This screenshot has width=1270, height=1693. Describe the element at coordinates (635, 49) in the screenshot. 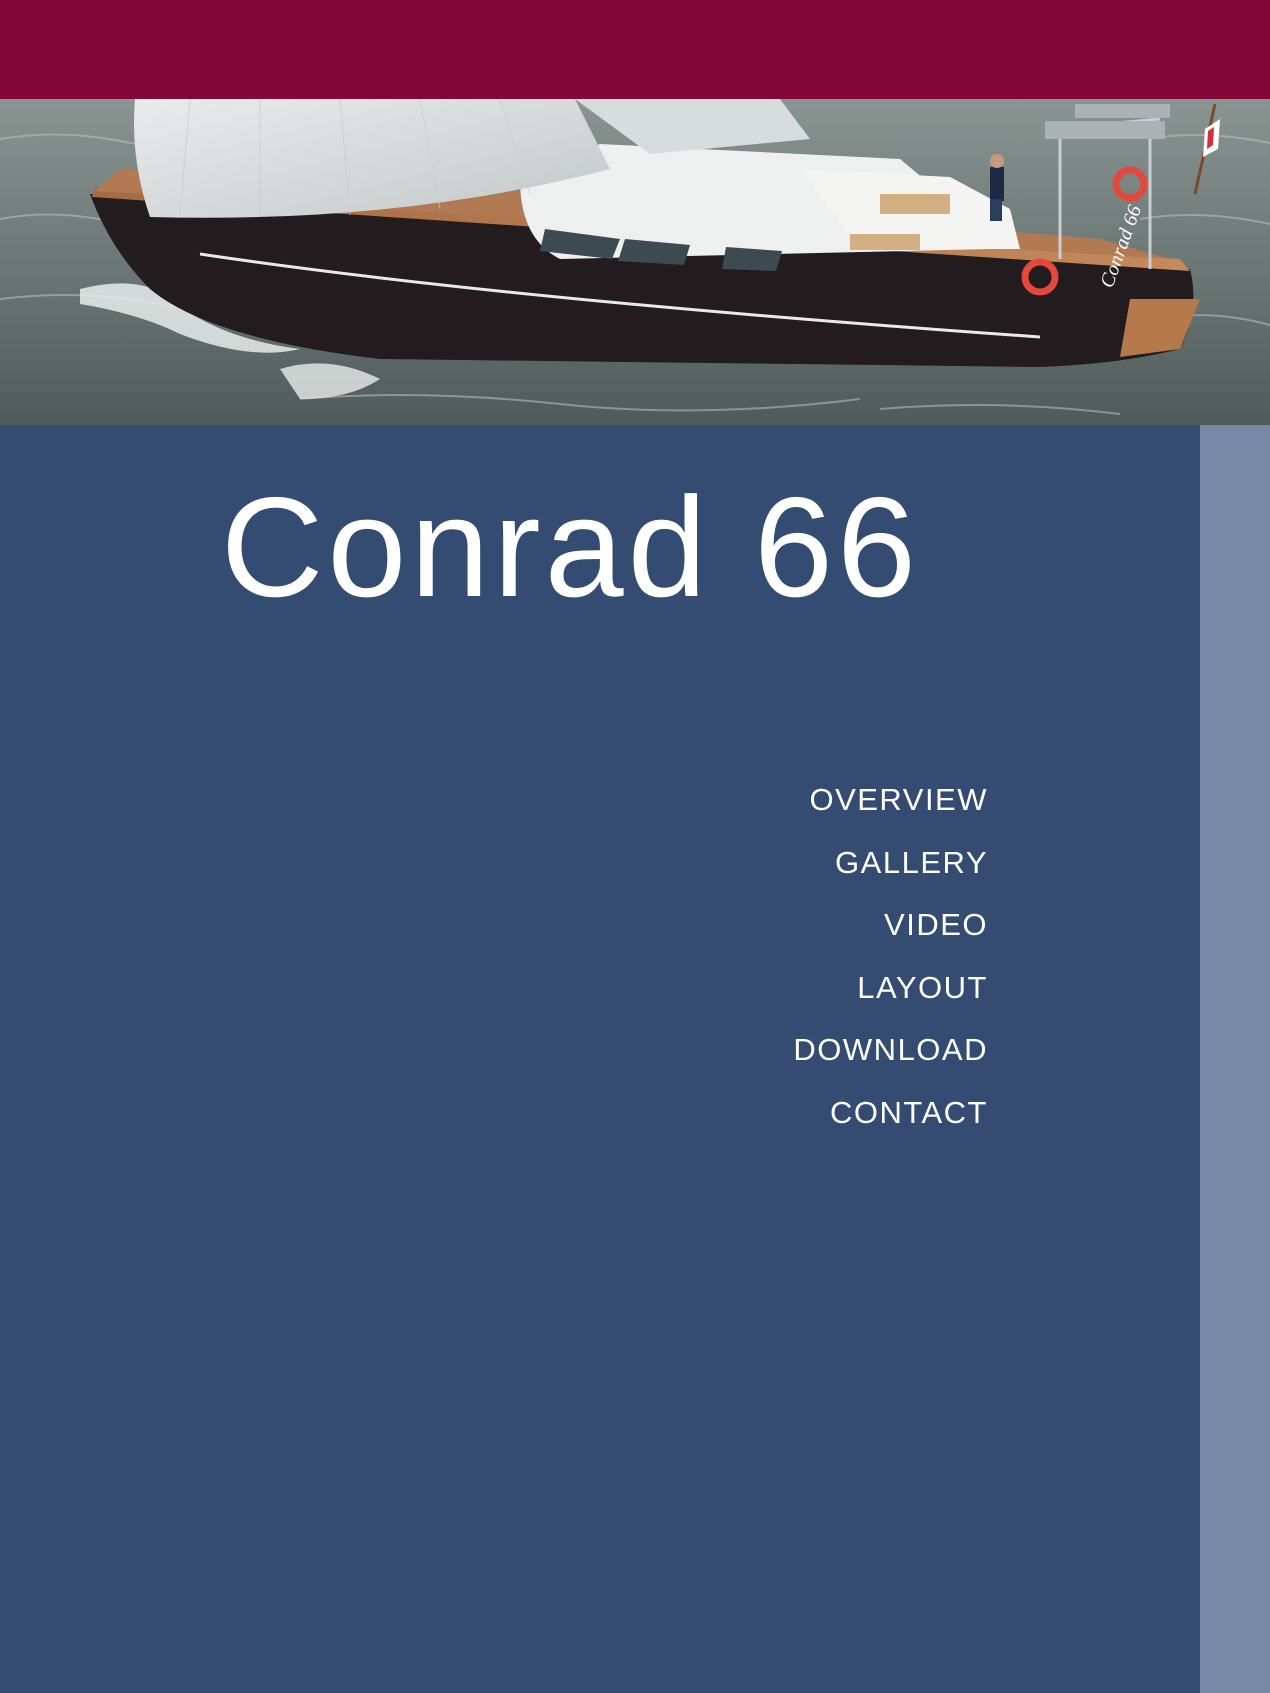

I see `top-banner-bar` at that location.